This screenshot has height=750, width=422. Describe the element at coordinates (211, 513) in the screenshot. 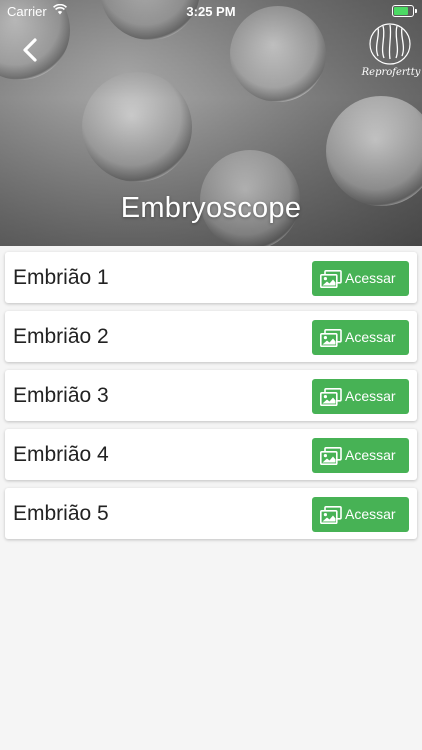

I see `embryo-card: Embrião 5 Acessar` at that location.